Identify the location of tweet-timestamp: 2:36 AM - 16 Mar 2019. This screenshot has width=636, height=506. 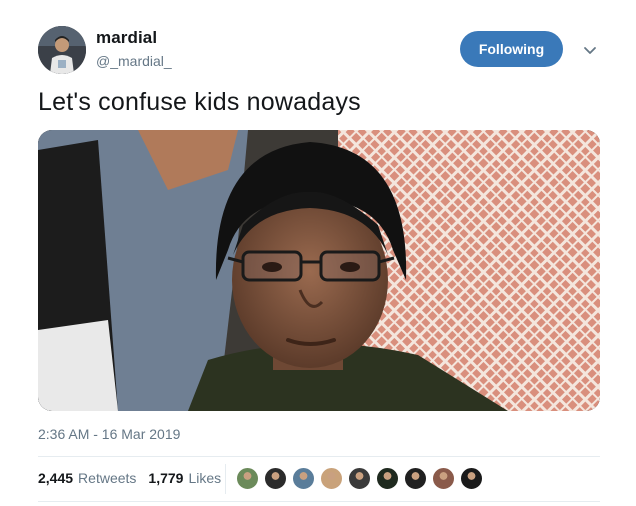
(109, 434).